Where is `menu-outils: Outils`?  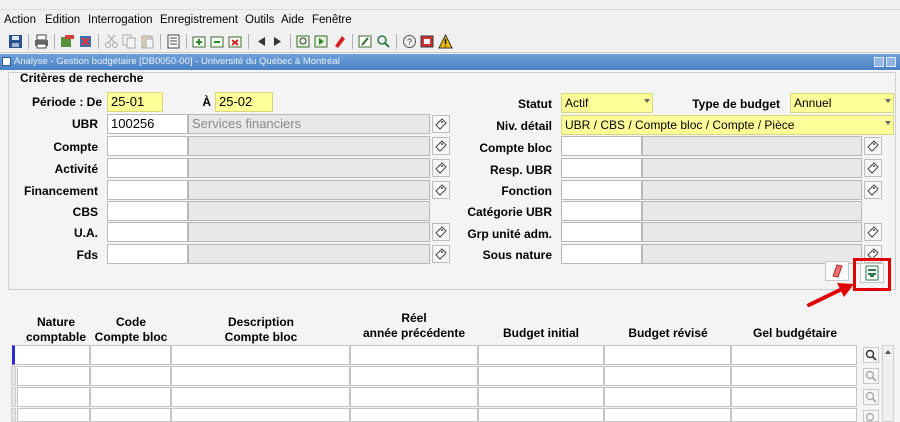
menu-outils: Outils is located at coordinates (259, 20).